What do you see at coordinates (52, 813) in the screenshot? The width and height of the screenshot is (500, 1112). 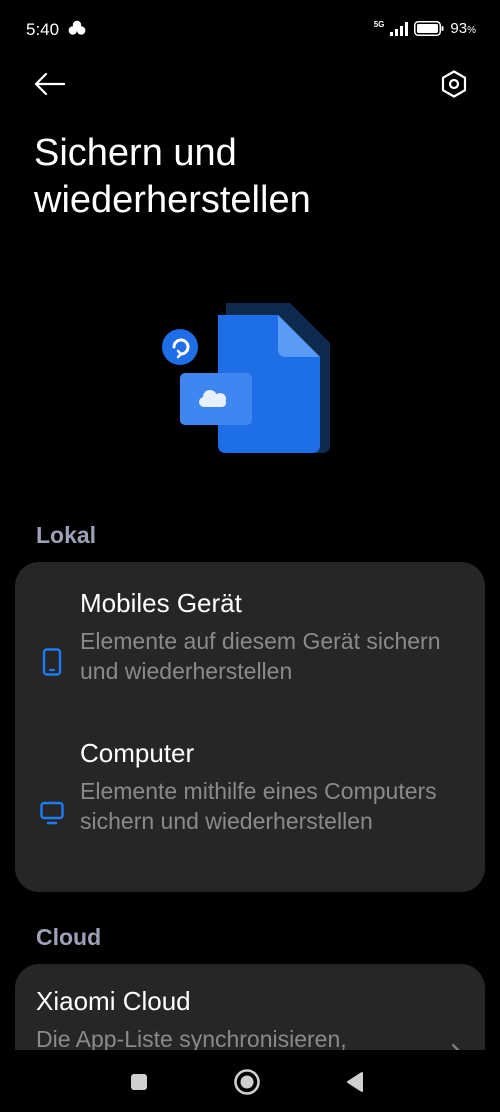 I see `monitor-icon` at bounding box center [52, 813].